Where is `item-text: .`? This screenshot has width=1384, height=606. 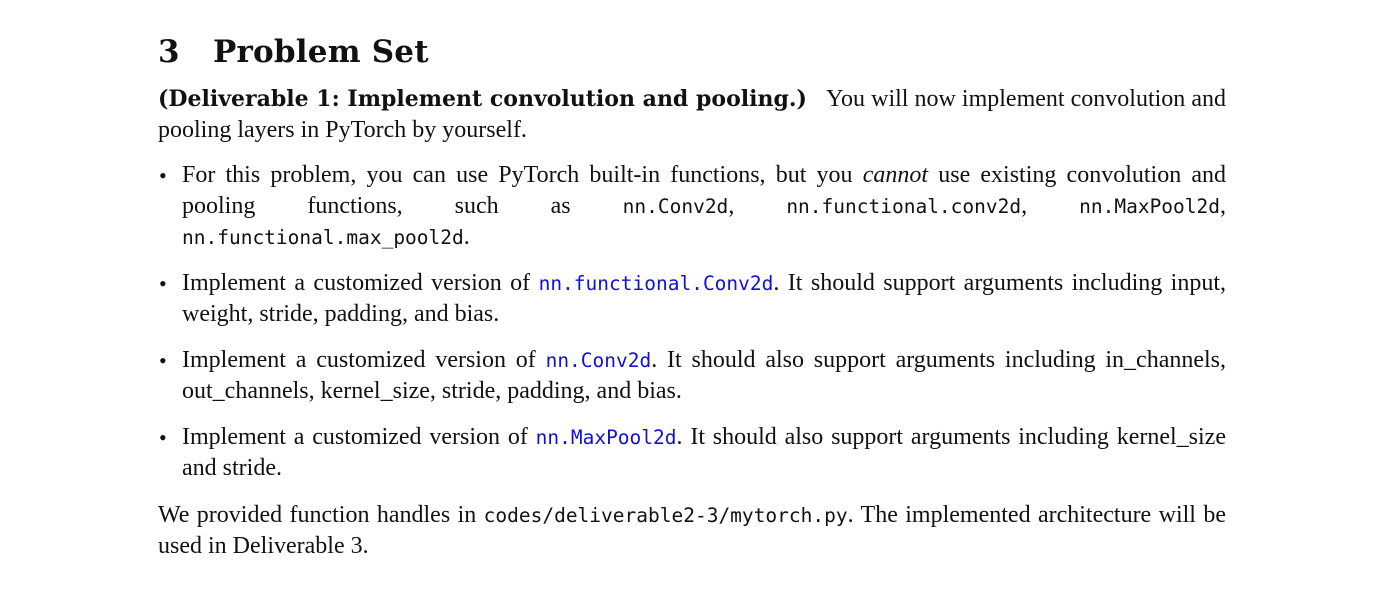 item-text: . is located at coordinates (466, 237).